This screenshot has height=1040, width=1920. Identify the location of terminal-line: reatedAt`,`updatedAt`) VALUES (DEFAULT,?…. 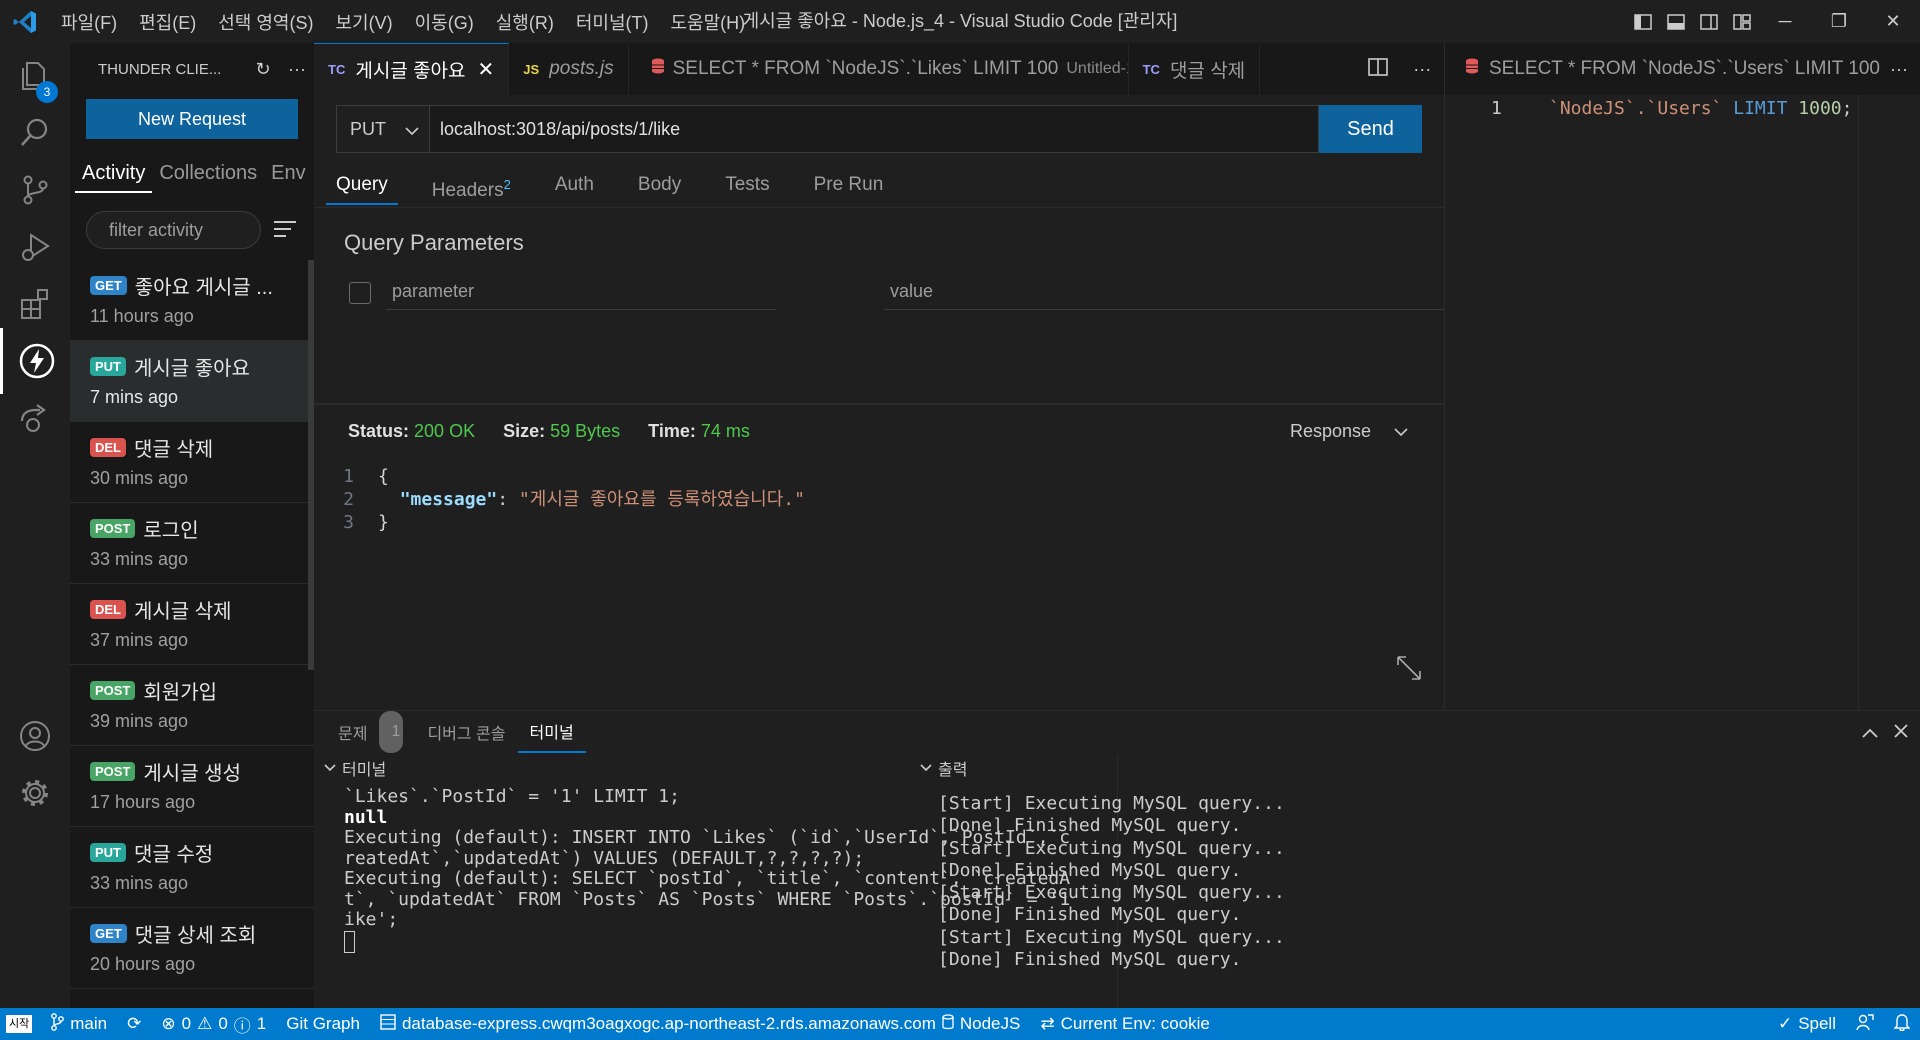
(604, 858).